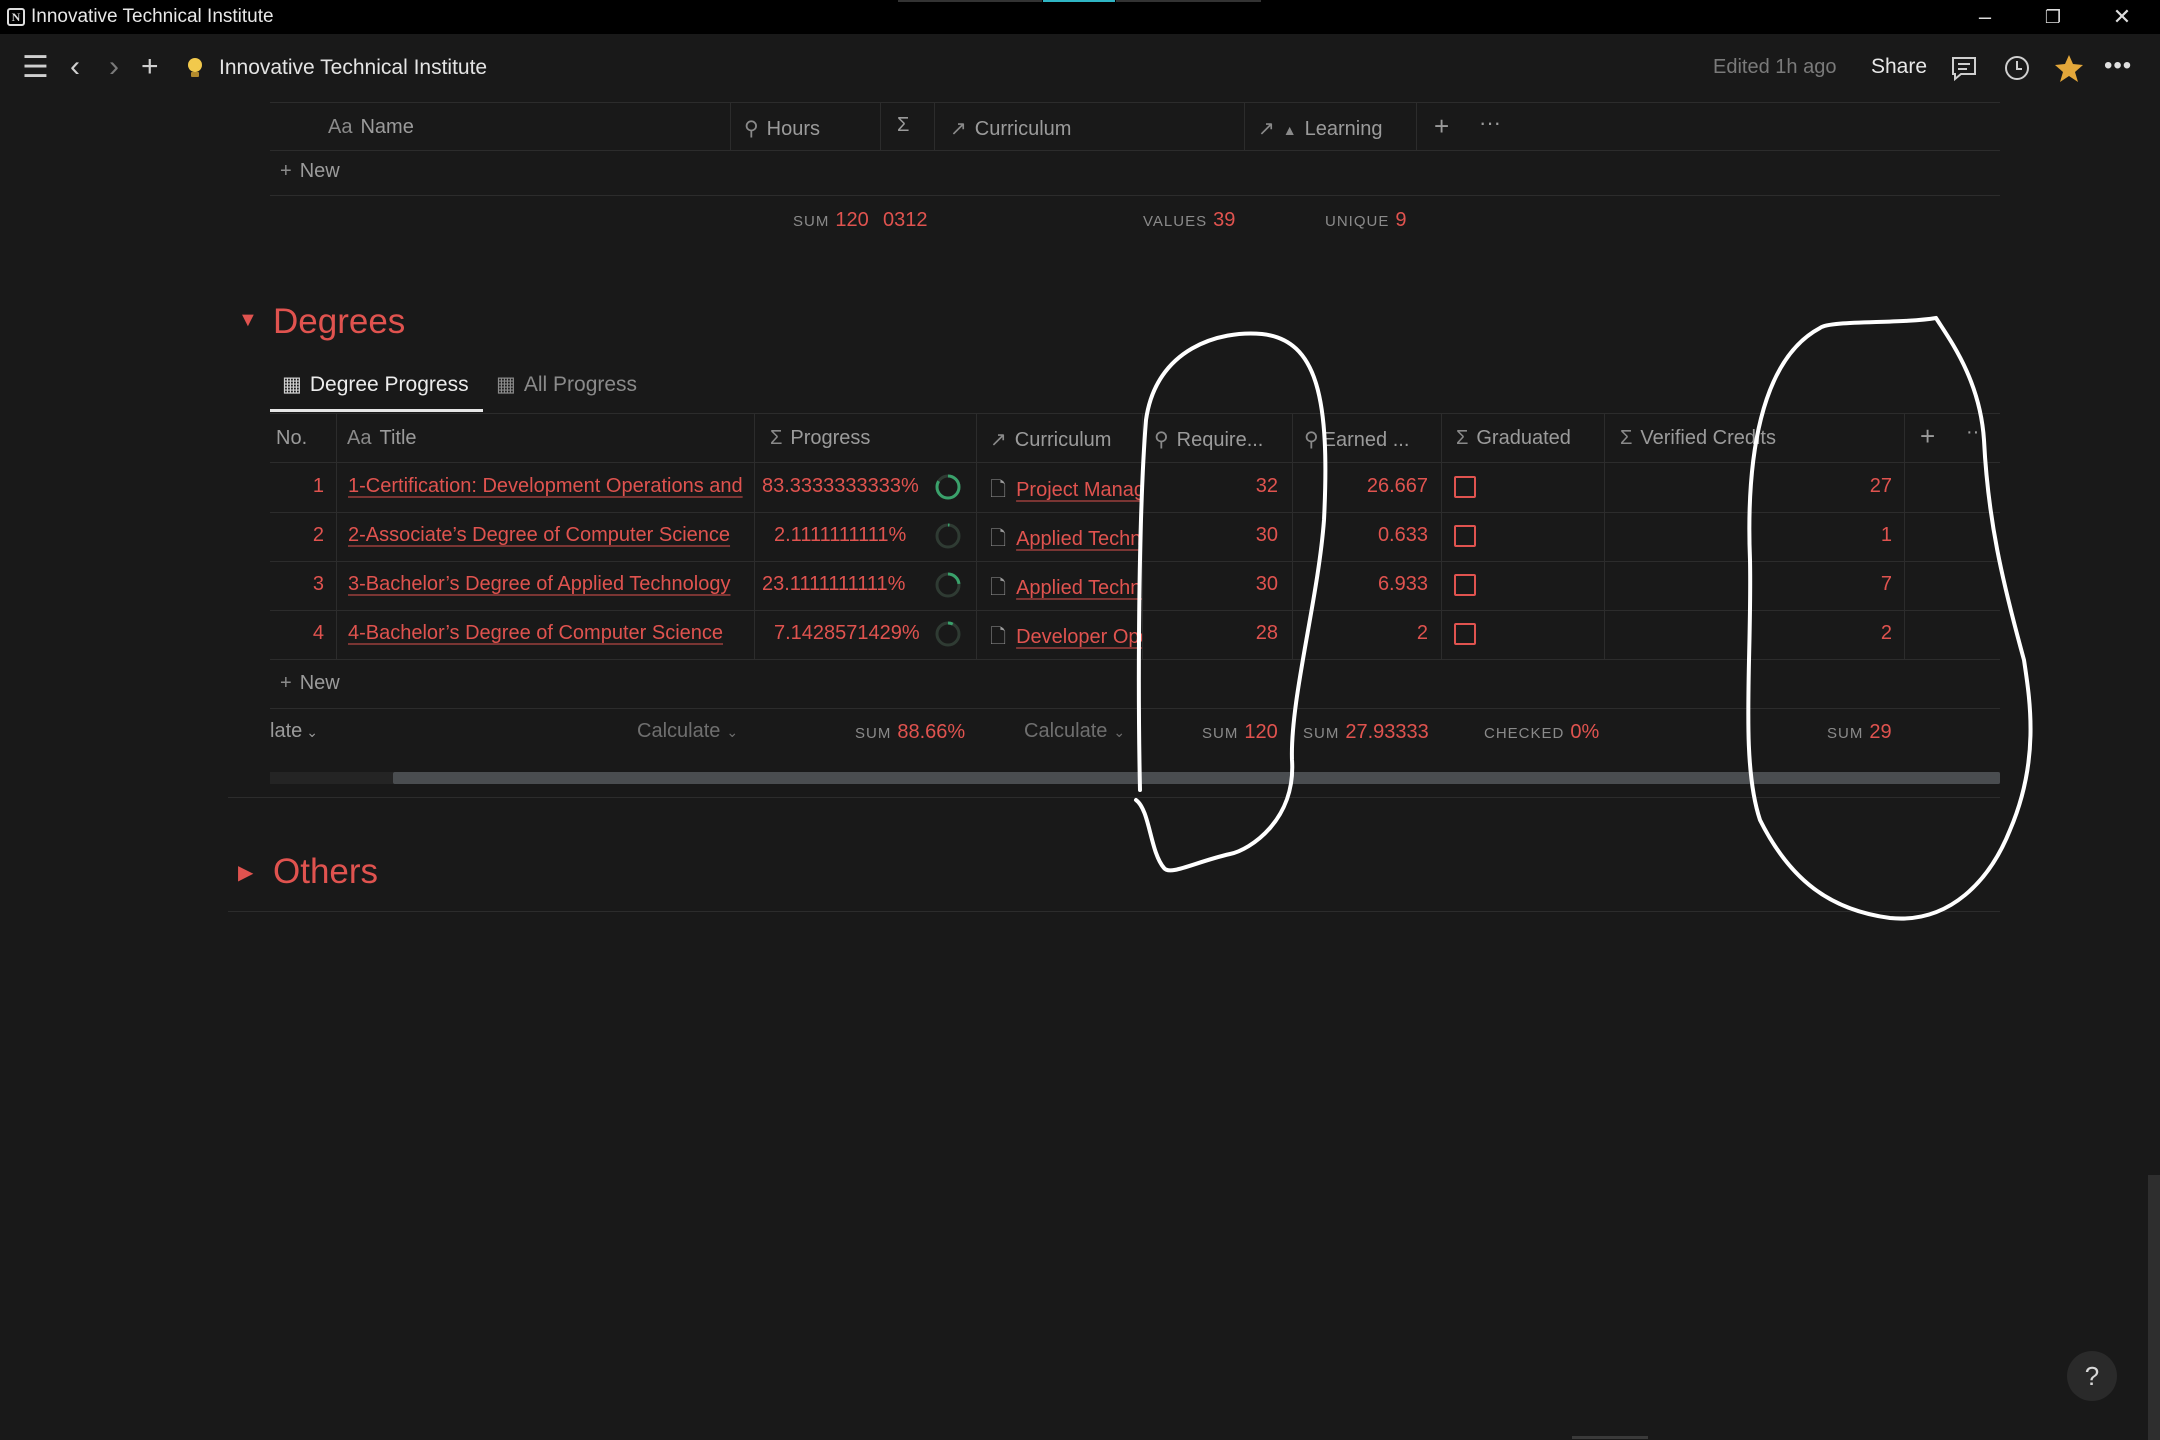 The width and height of the screenshot is (2160, 1440). Describe the element at coordinates (291, 438) in the screenshot. I see `column-header-no: No.` at that location.